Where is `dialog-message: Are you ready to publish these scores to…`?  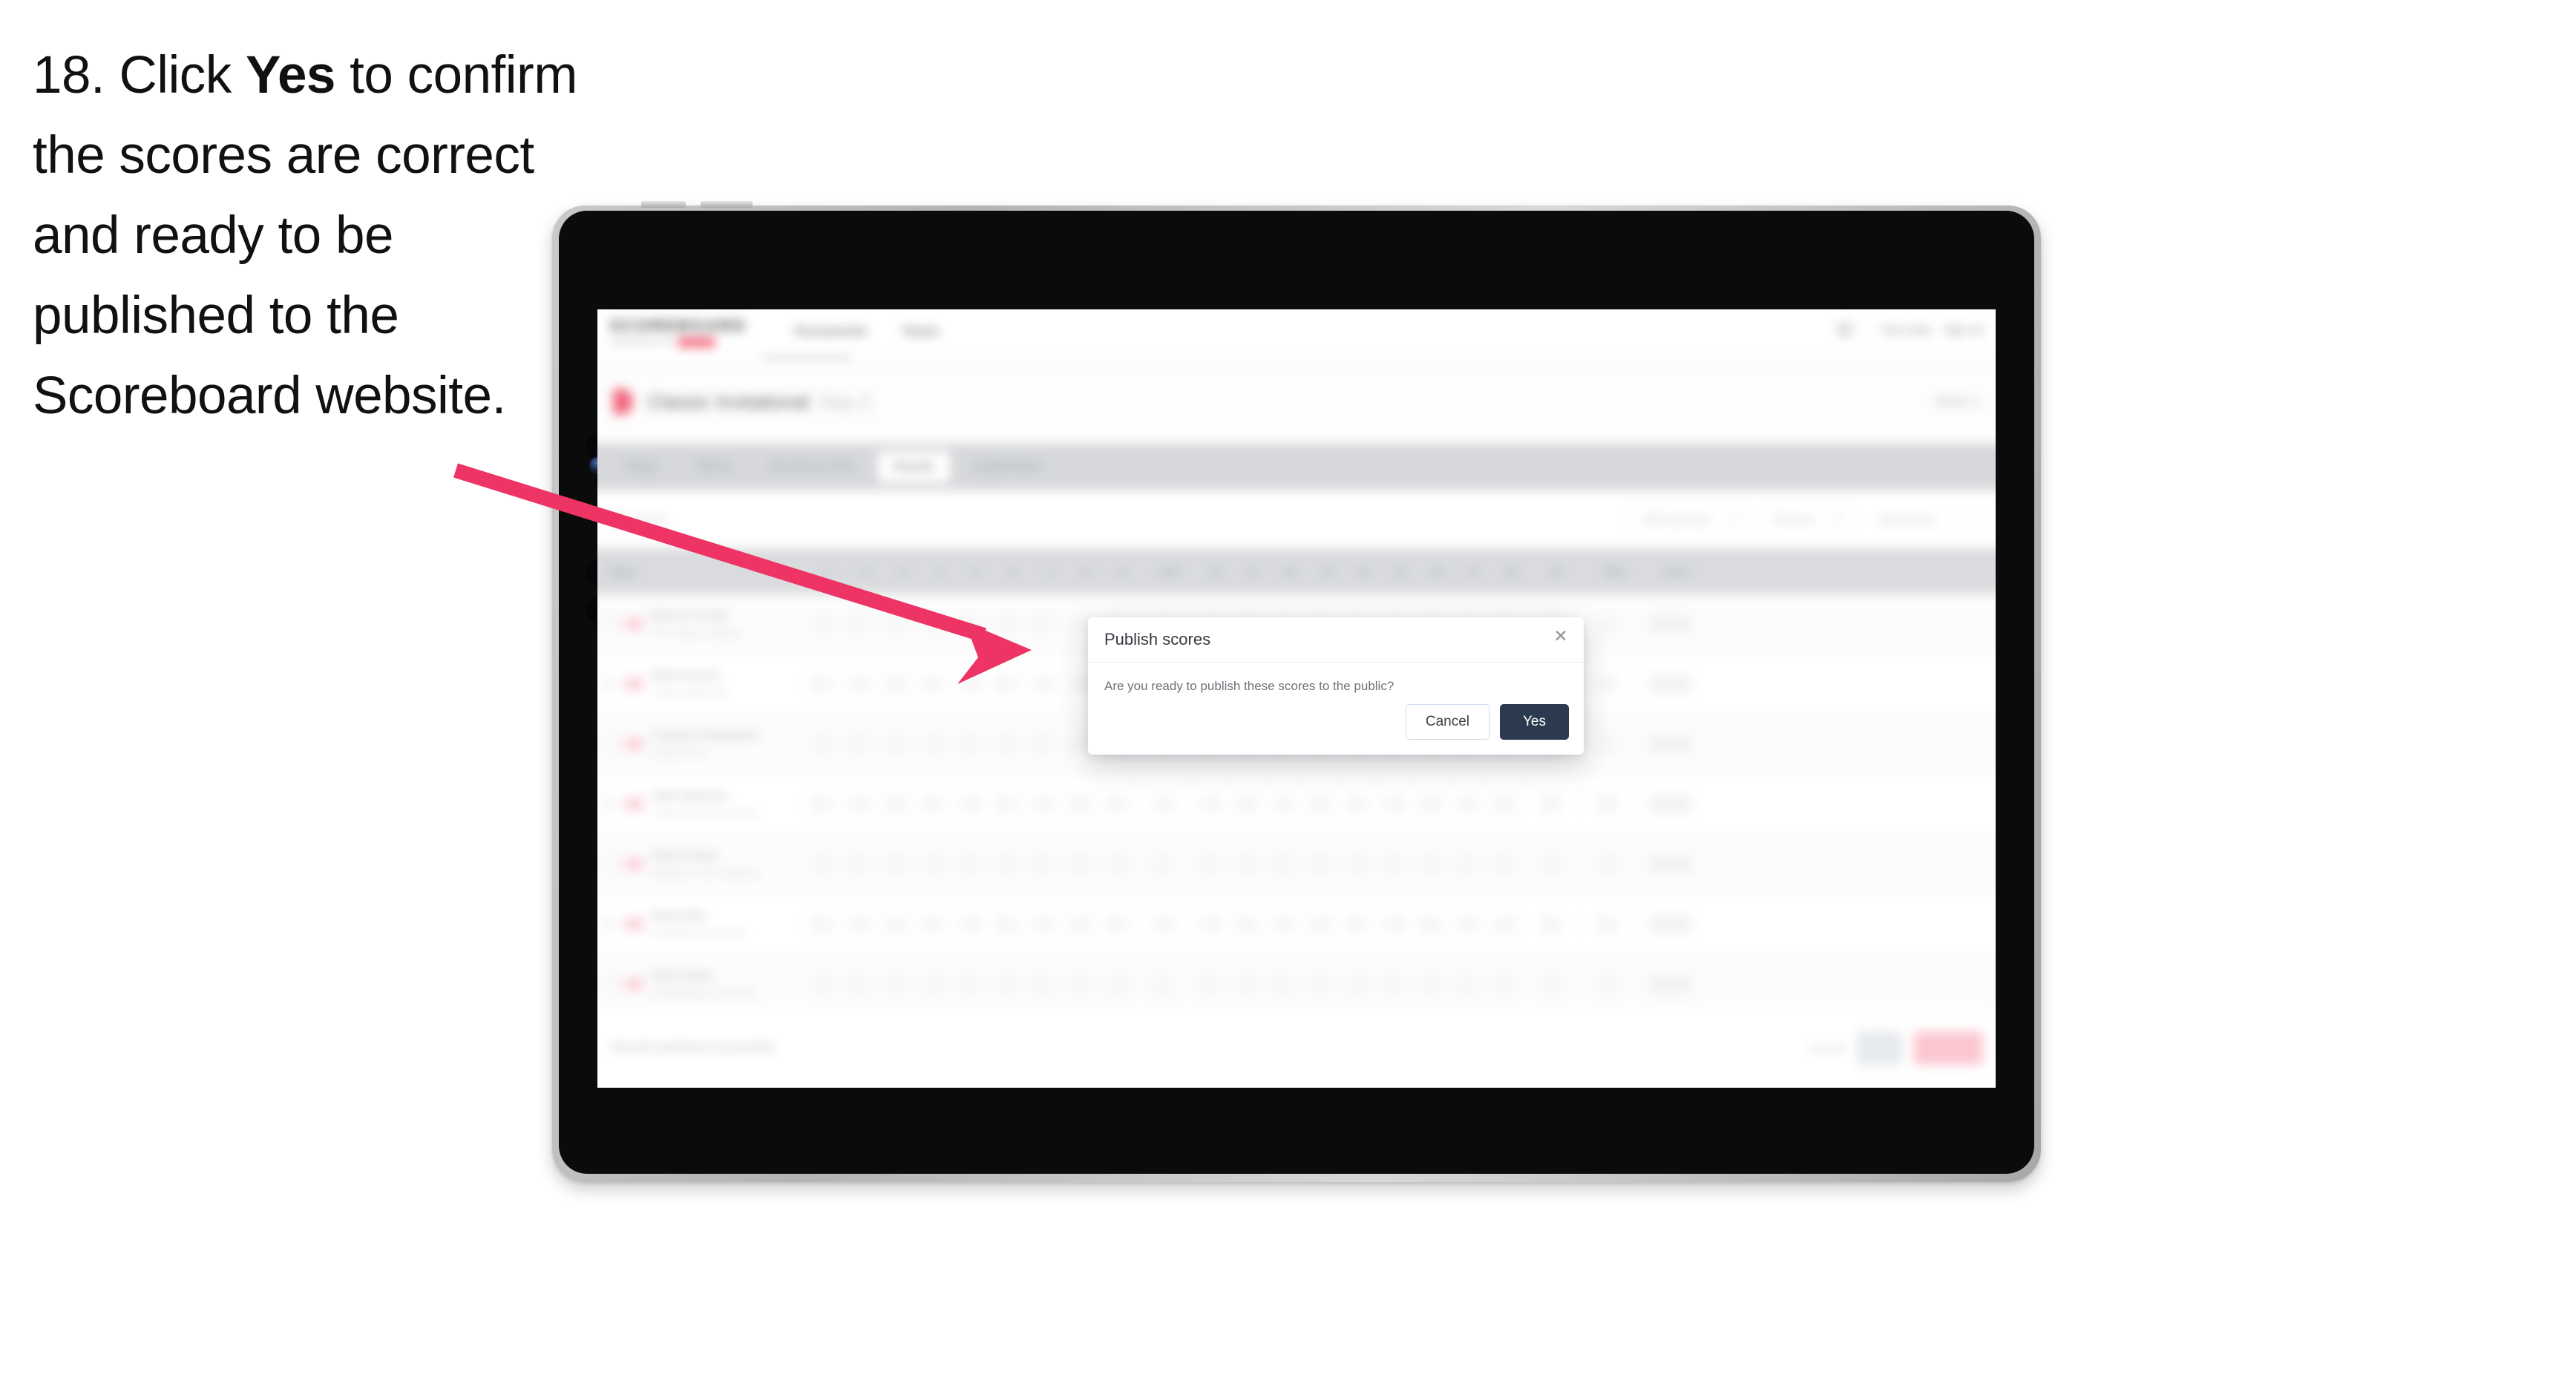
dialog-message: Are you ready to publish these scores to… is located at coordinates (1249, 686).